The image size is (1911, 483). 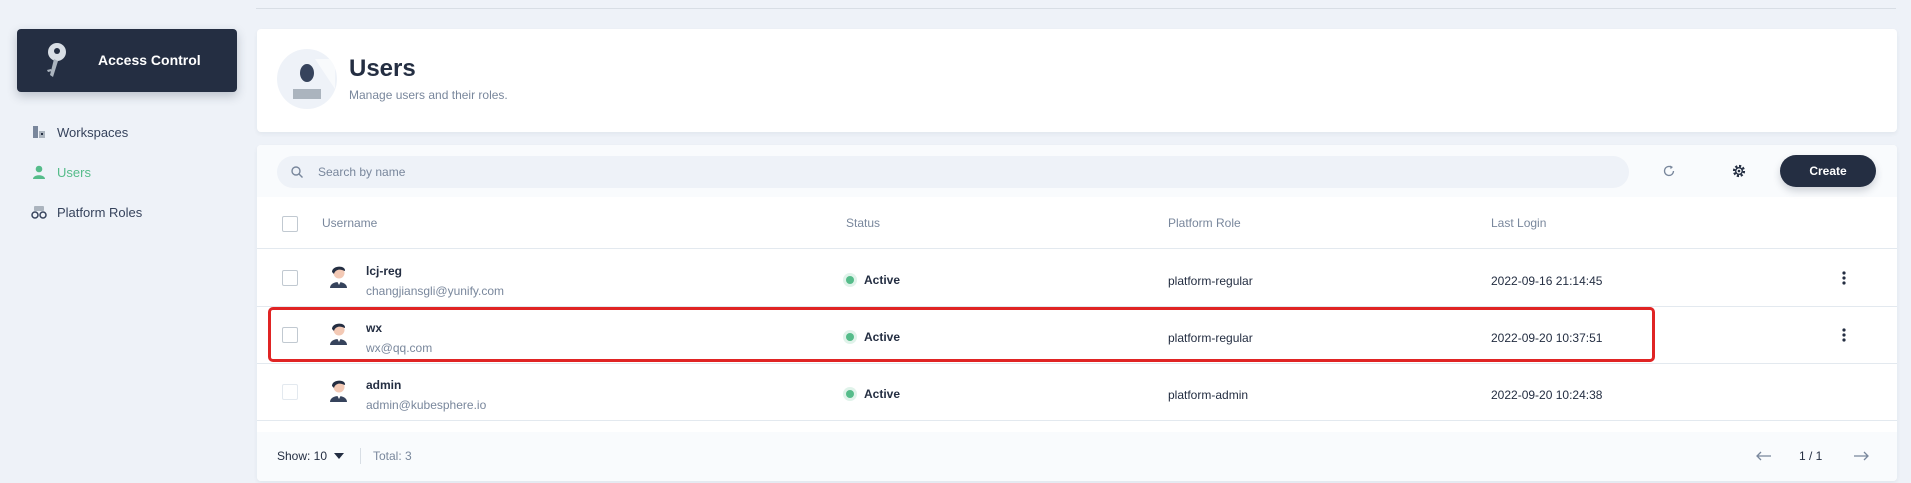 I want to click on row-platform-role: platform-admin, so click(x=1208, y=395).